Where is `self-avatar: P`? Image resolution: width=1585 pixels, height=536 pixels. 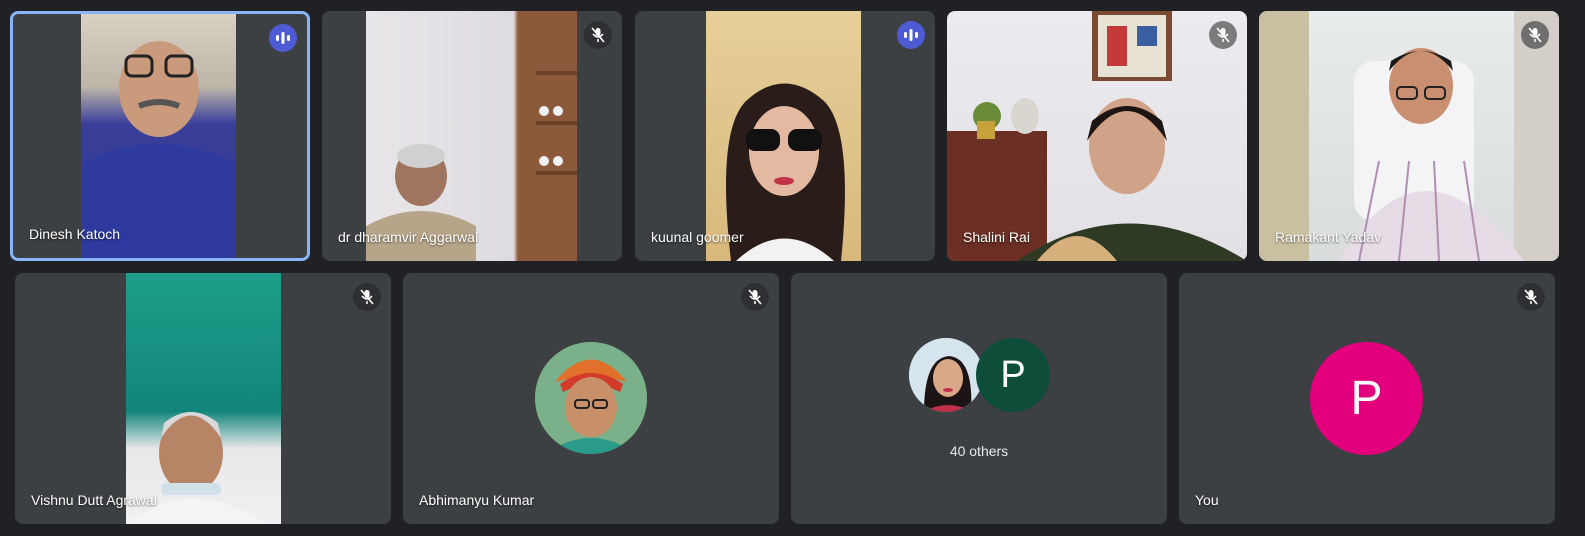
self-avatar: P is located at coordinates (1366, 398).